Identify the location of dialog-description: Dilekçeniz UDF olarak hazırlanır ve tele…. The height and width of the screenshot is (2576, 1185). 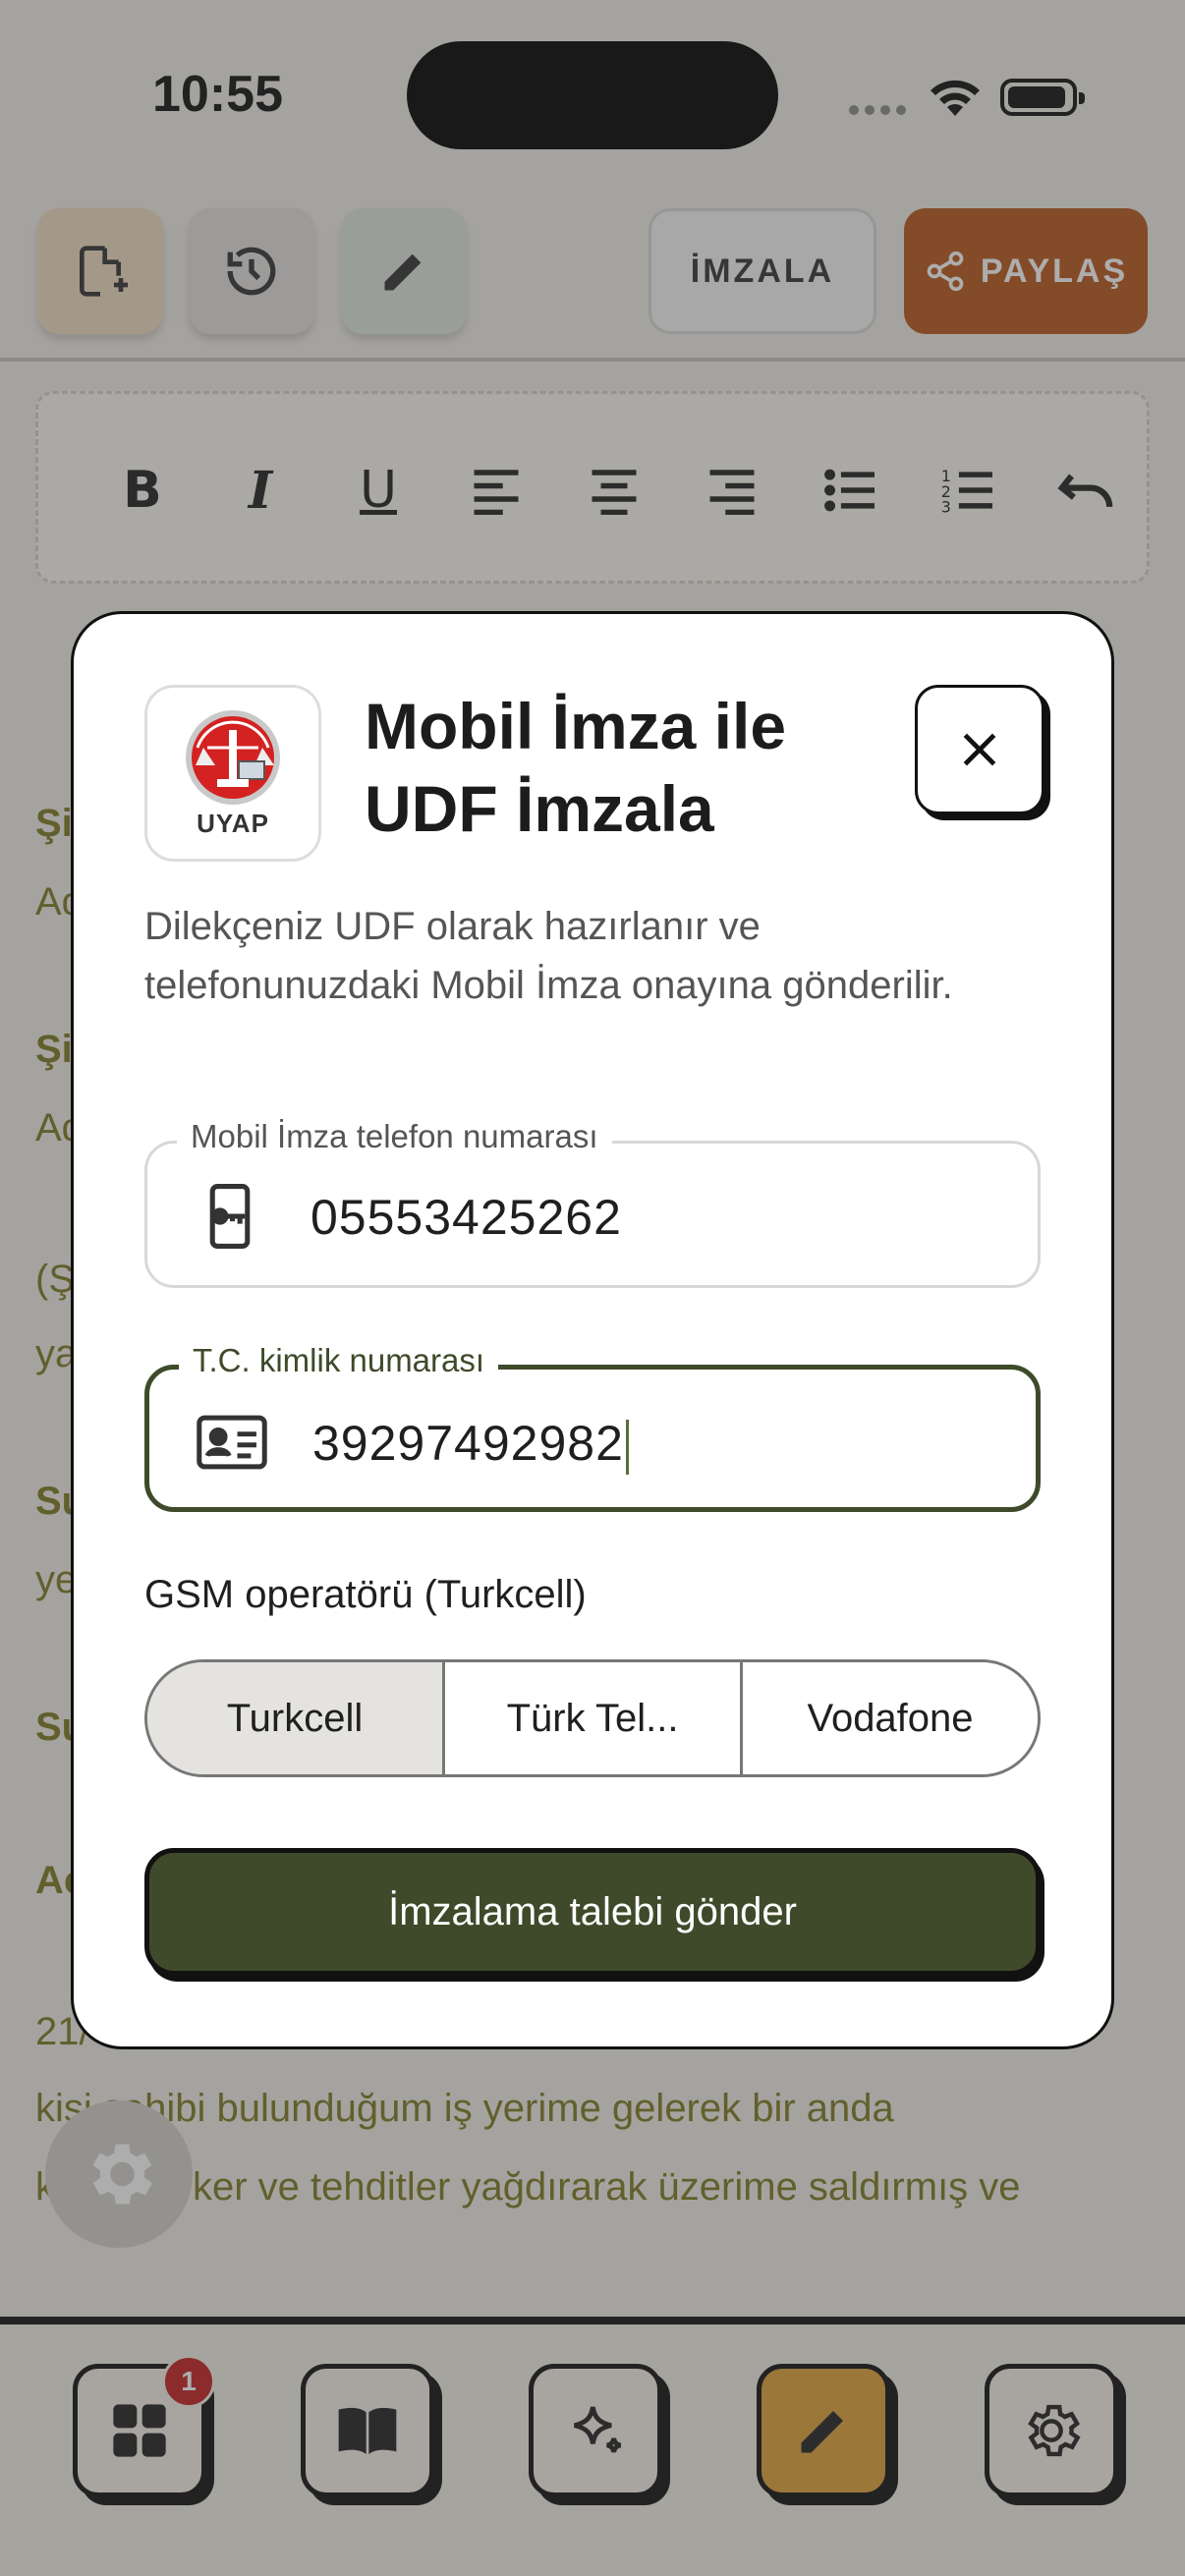
(548, 956).